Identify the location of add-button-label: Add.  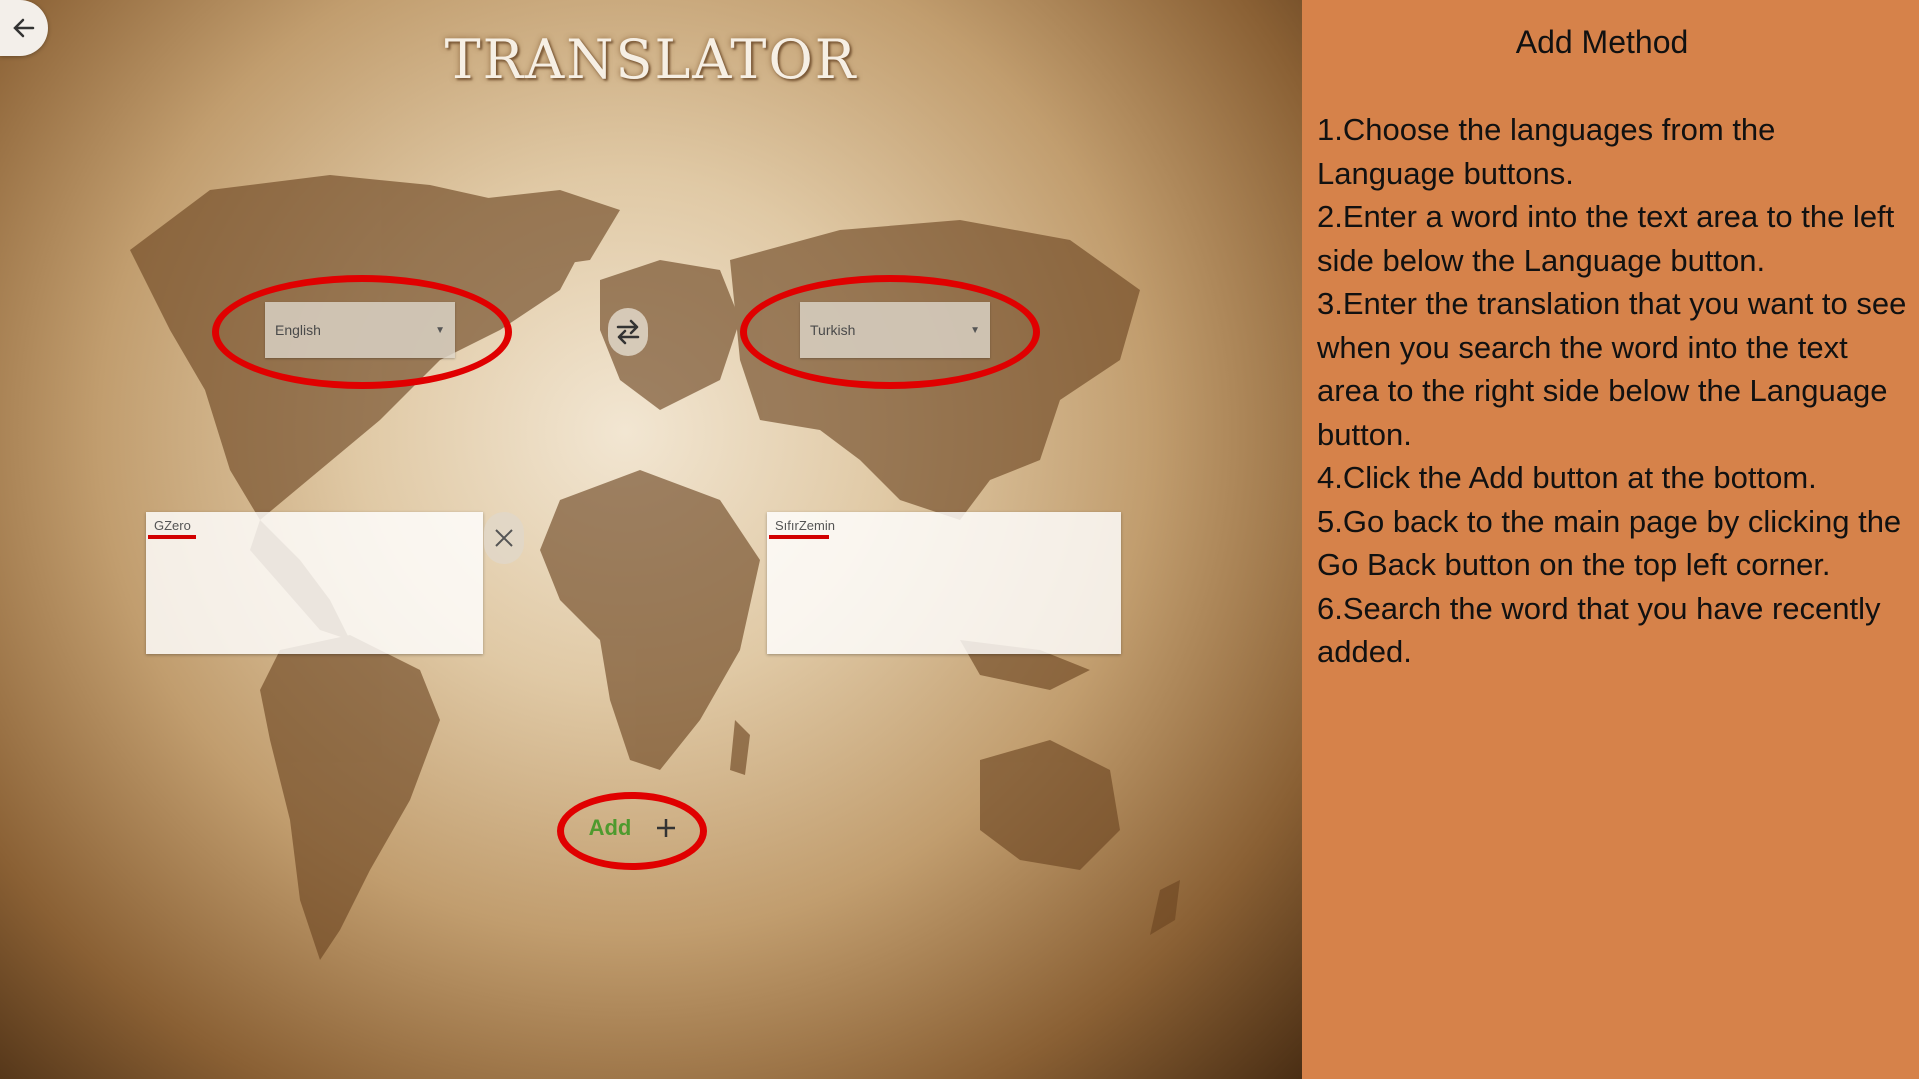
(610, 827).